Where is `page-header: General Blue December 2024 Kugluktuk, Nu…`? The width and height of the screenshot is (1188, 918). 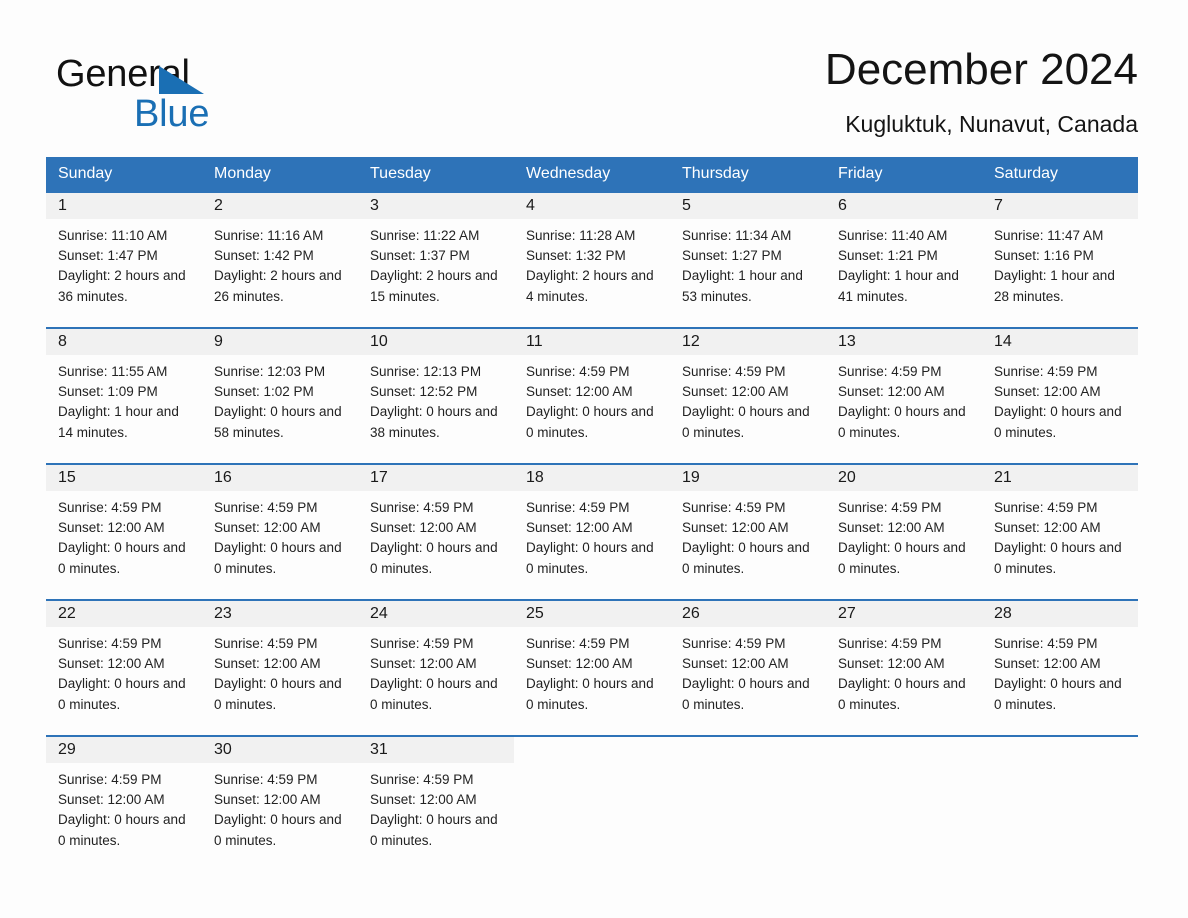 page-header: General Blue December 2024 Kugluktuk, Nu… is located at coordinates (592, 94).